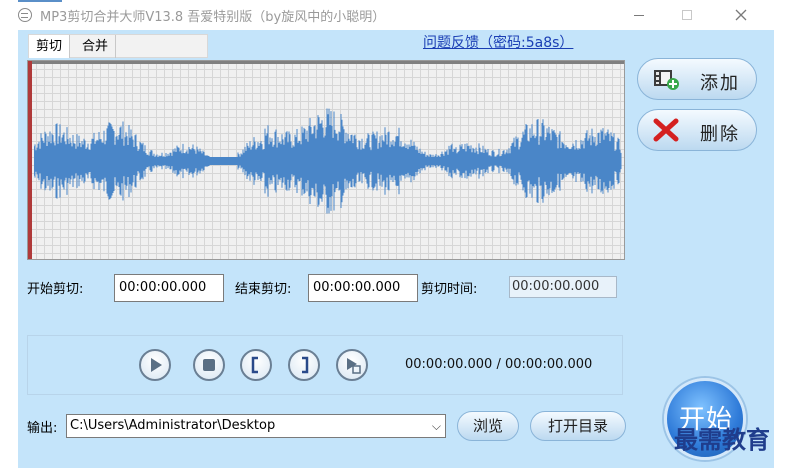 The height and width of the screenshot is (468, 796). I want to click on tab-cut: 剪切, so click(50, 46).